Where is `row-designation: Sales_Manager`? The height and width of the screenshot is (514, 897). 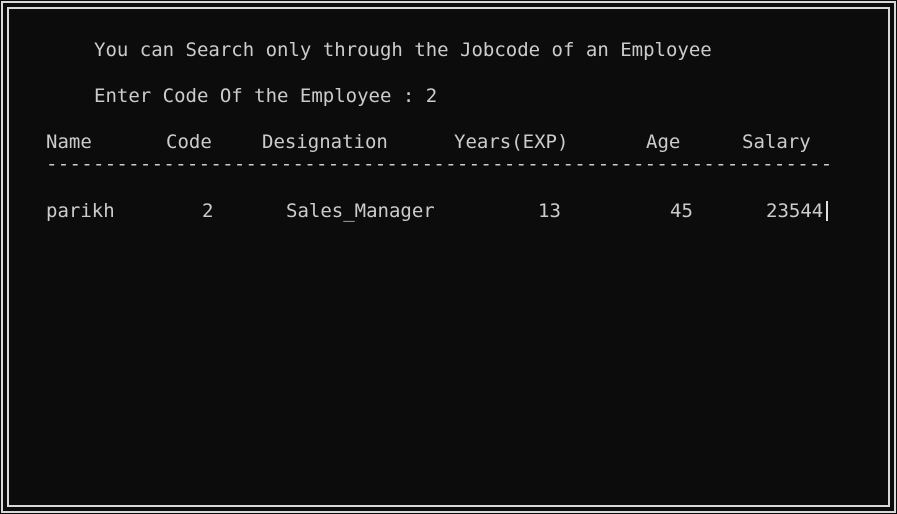 row-designation: Sales_Manager is located at coordinates (360, 211).